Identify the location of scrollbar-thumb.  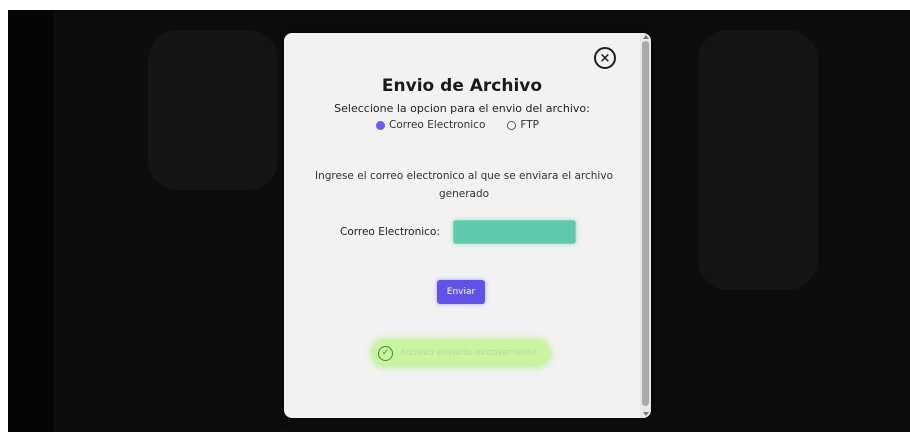
(645, 223).